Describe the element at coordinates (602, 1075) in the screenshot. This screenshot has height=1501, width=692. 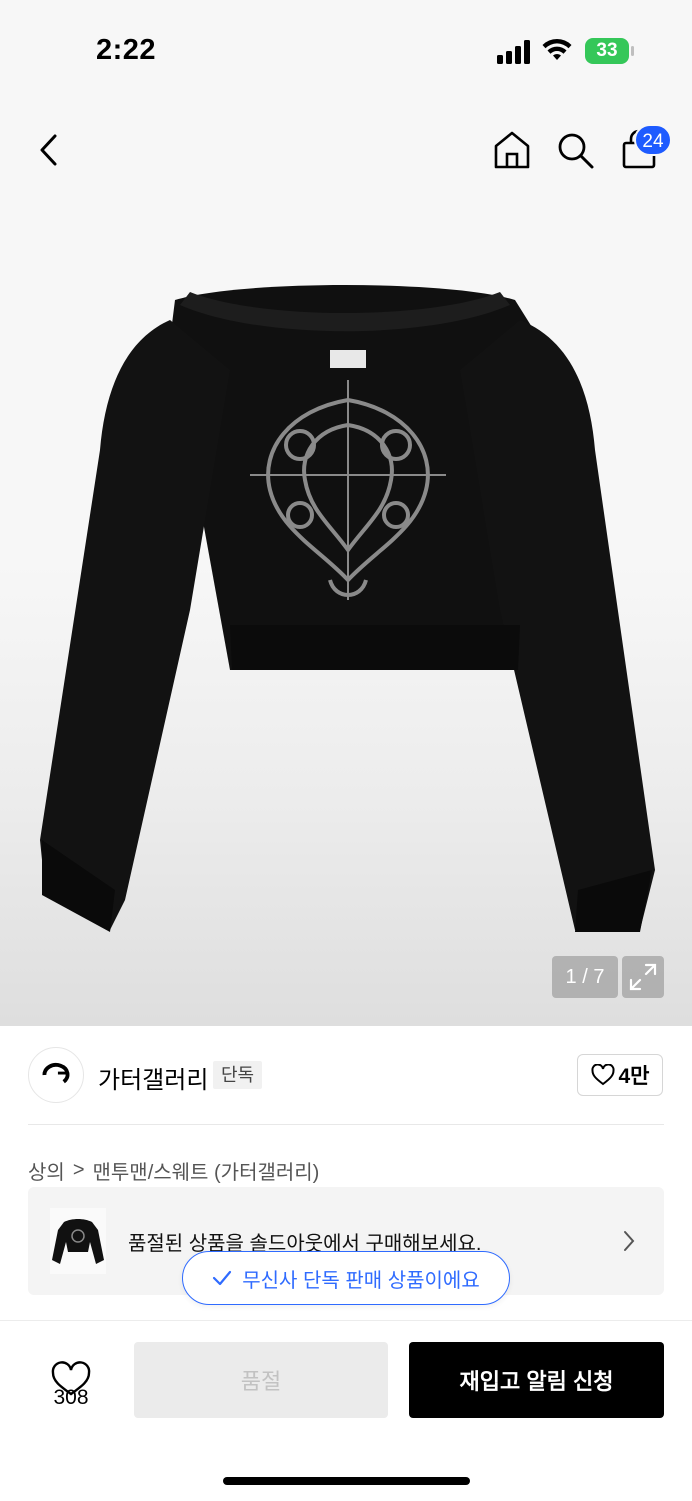
I see `heart-icon` at that location.